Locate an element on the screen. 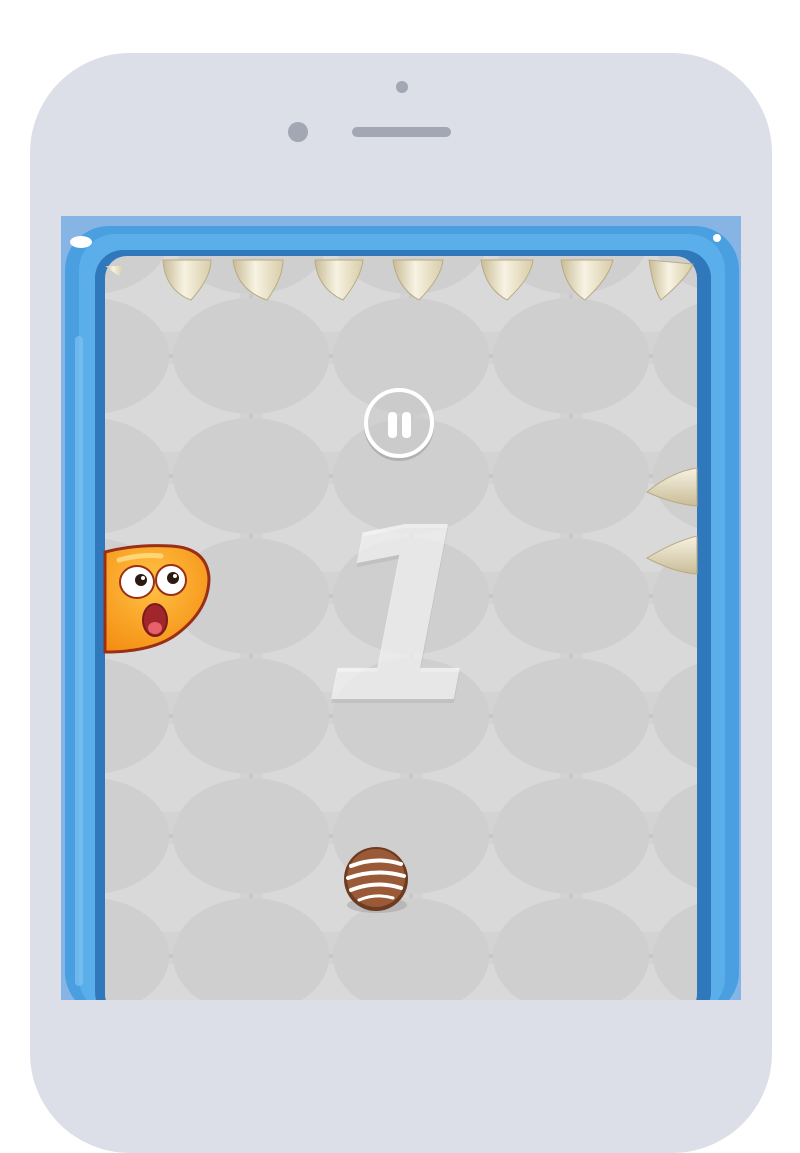  score-counter: 1 is located at coordinates (404, 616).